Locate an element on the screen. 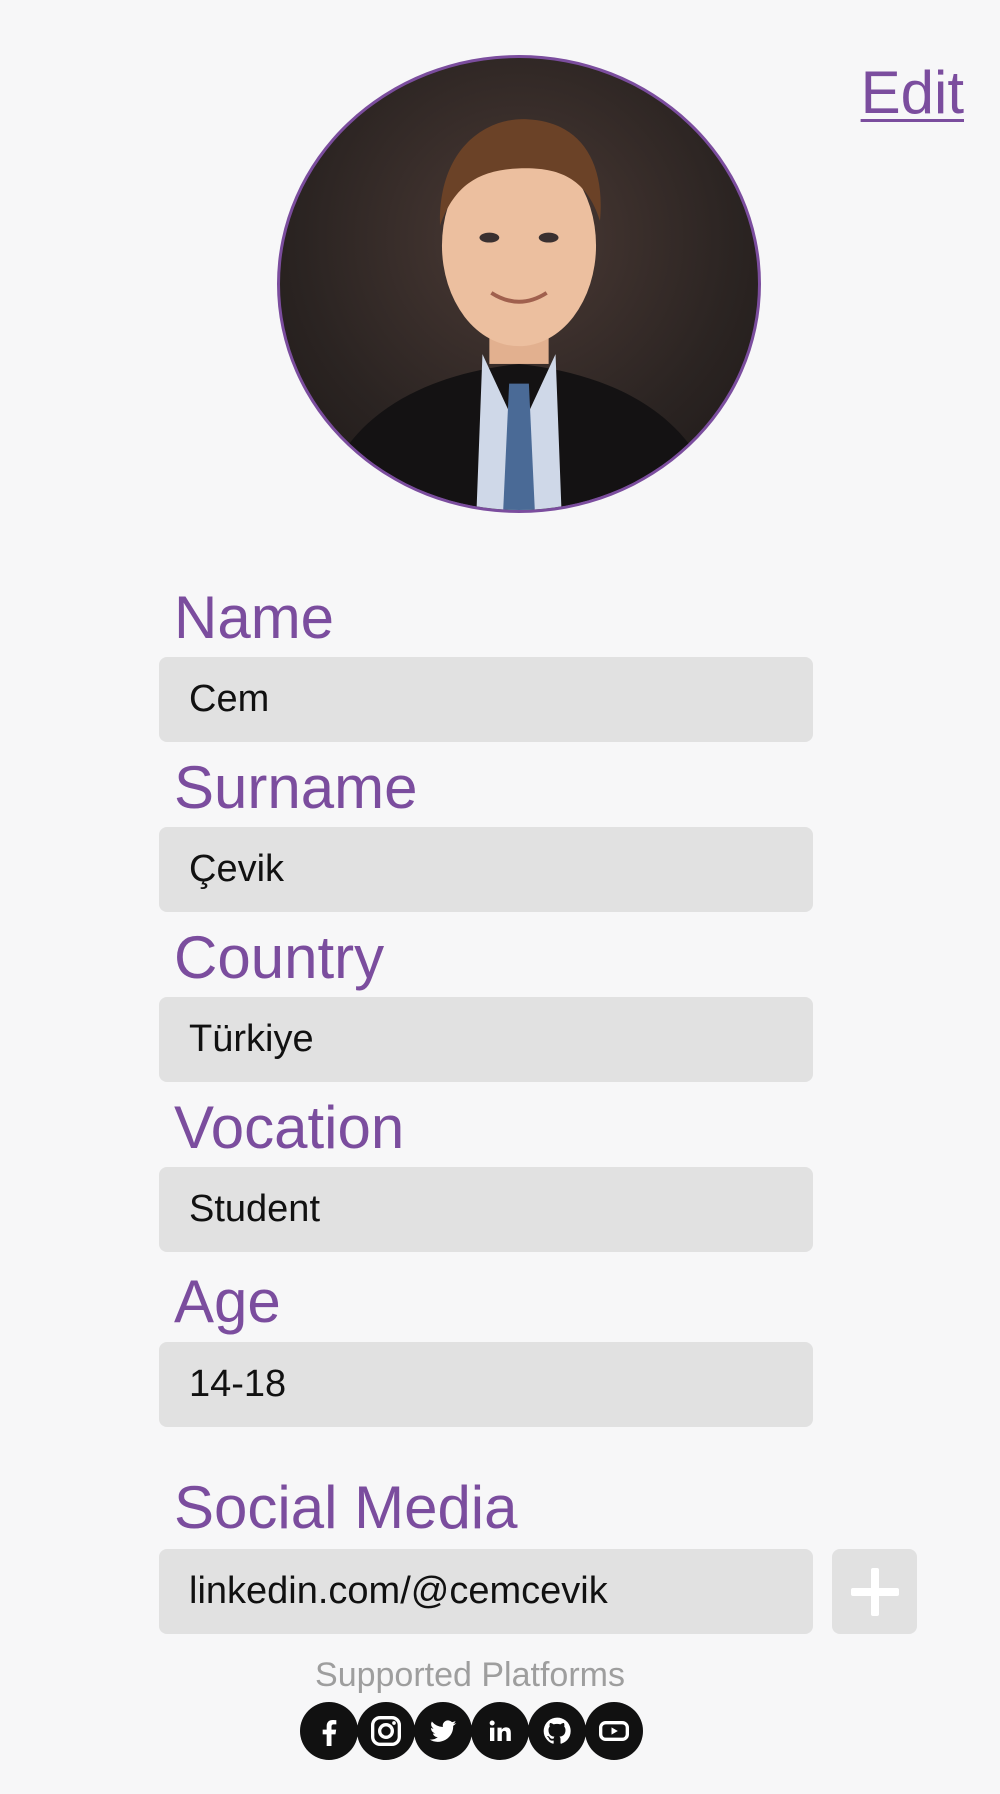 This screenshot has height=1794, width=1000. name-label: Name is located at coordinates (254, 617).